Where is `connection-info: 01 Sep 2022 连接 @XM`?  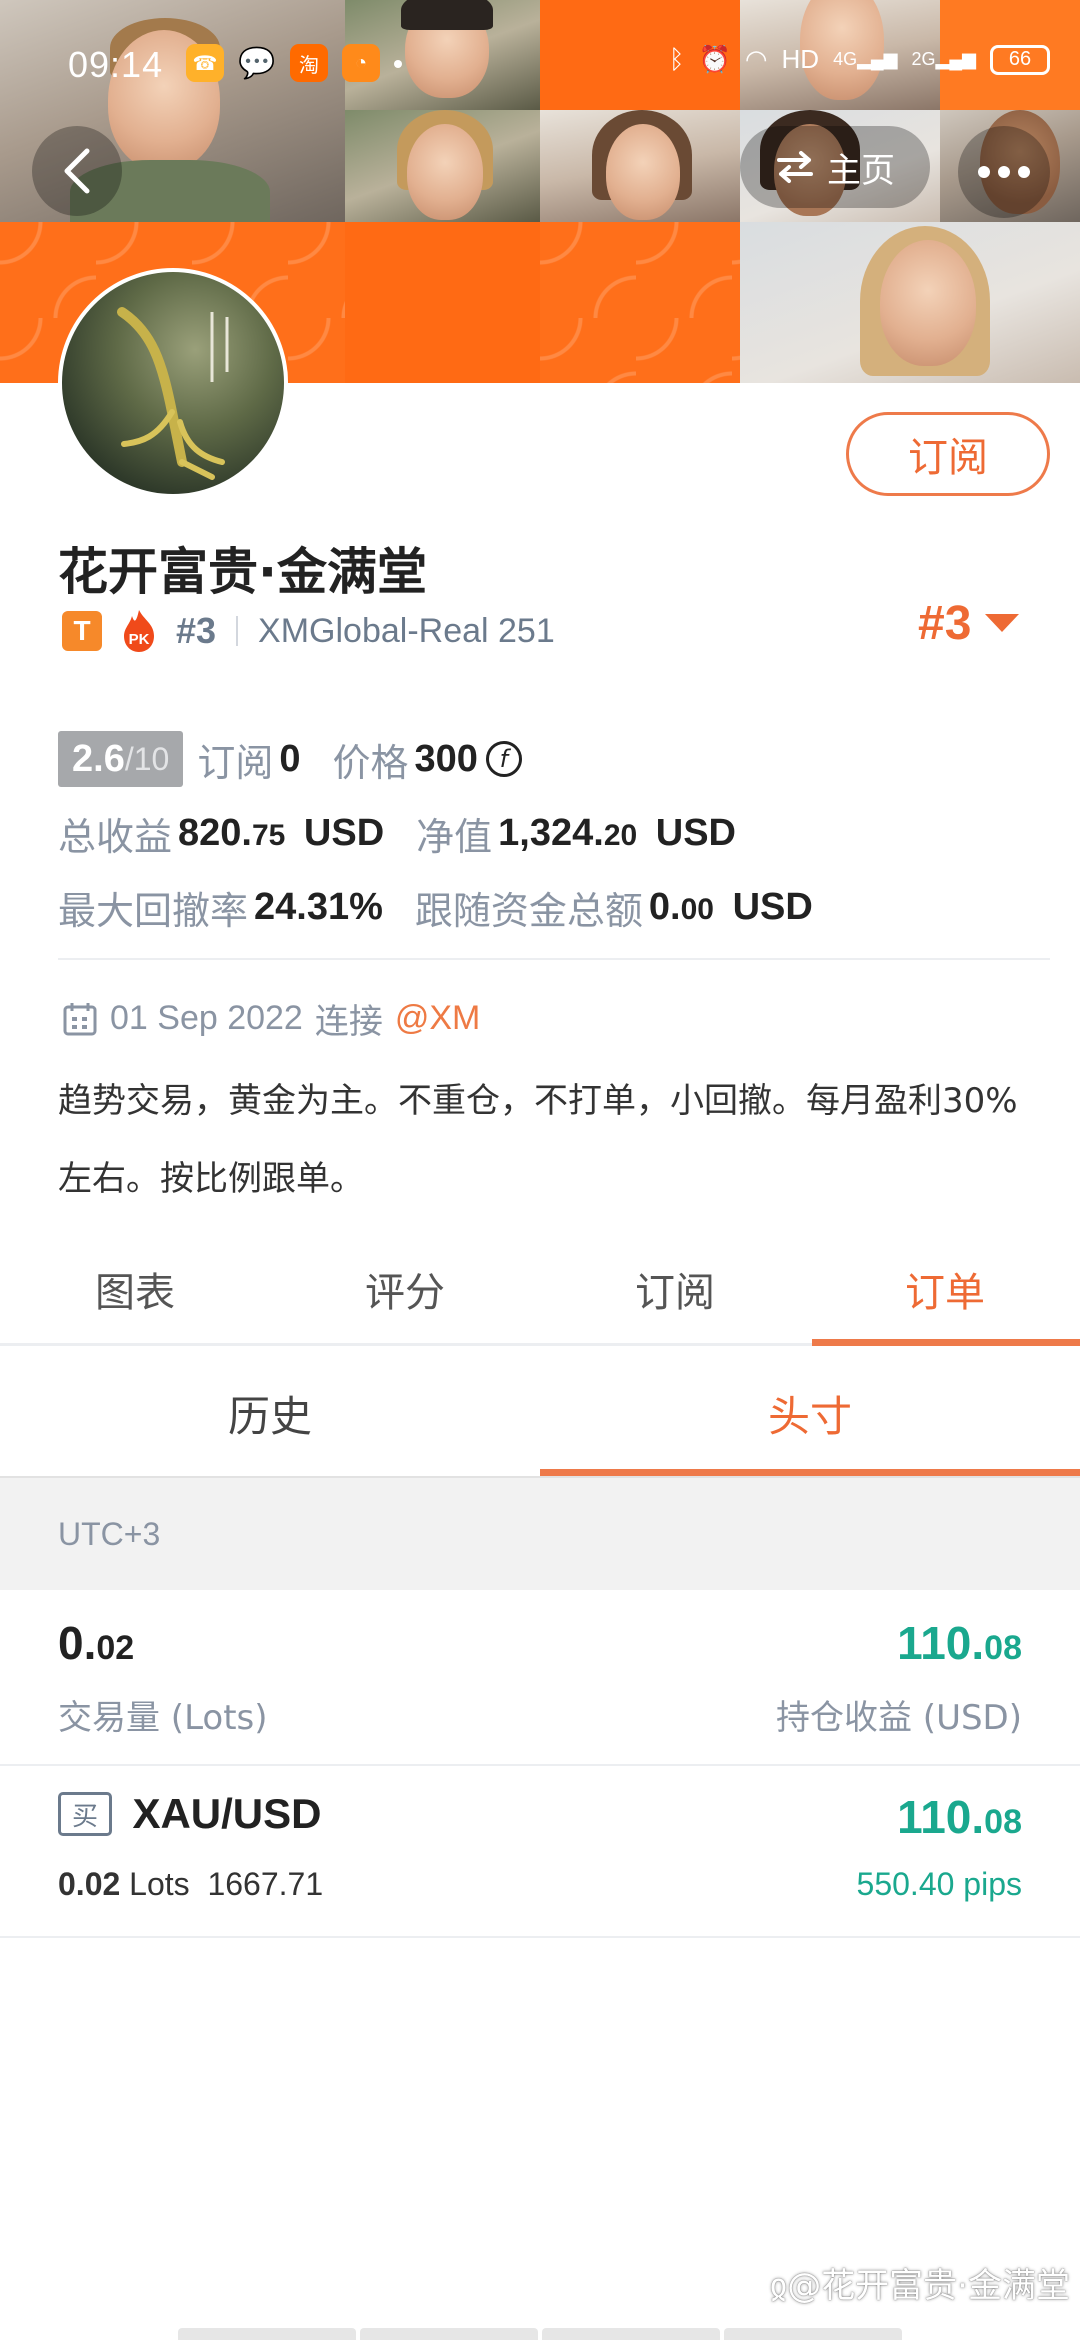 connection-info: 01 Sep 2022 连接 @XM is located at coordinates (271, 1018).